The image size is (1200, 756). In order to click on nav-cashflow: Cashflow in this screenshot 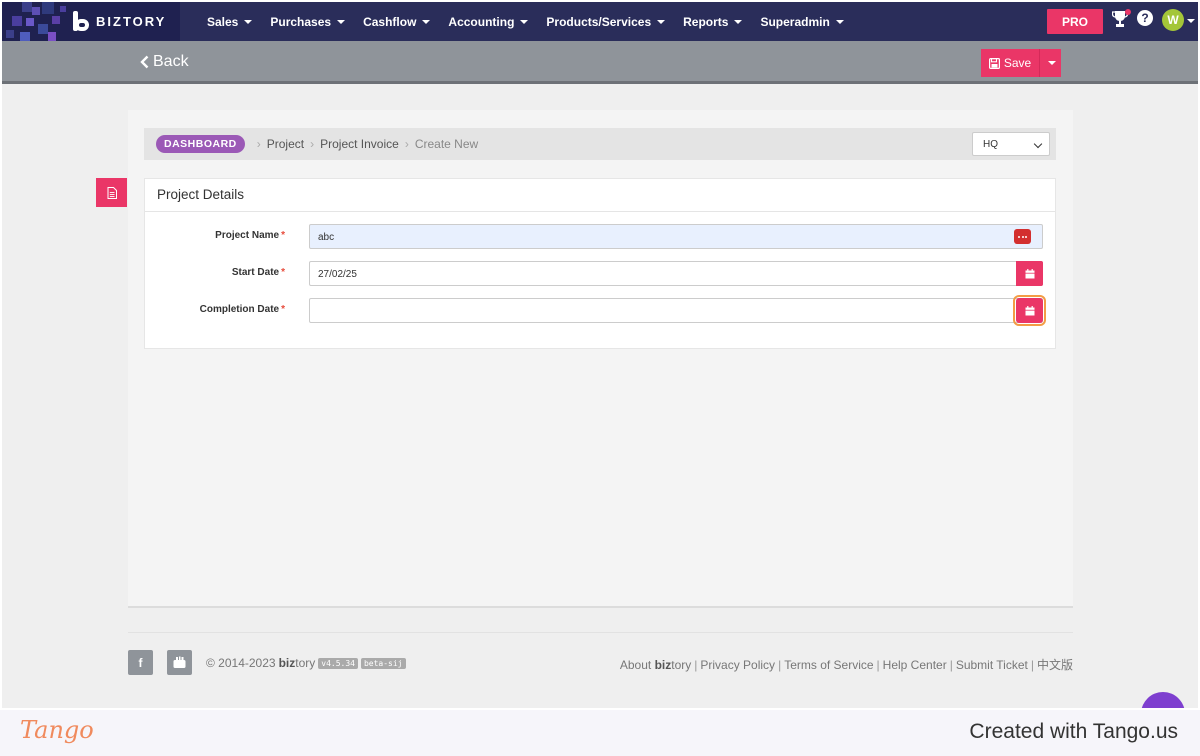, I will do `click(397, 21)`.